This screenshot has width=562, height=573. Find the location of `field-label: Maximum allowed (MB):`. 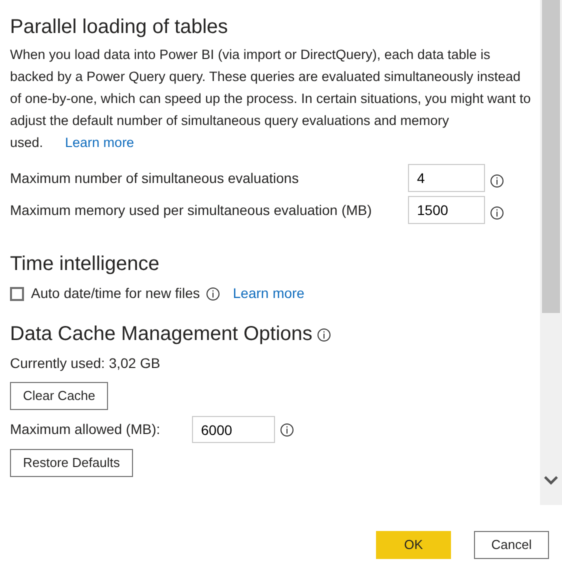

field-label: Maximum allowed (MB): is located at coordinates (86, 429).